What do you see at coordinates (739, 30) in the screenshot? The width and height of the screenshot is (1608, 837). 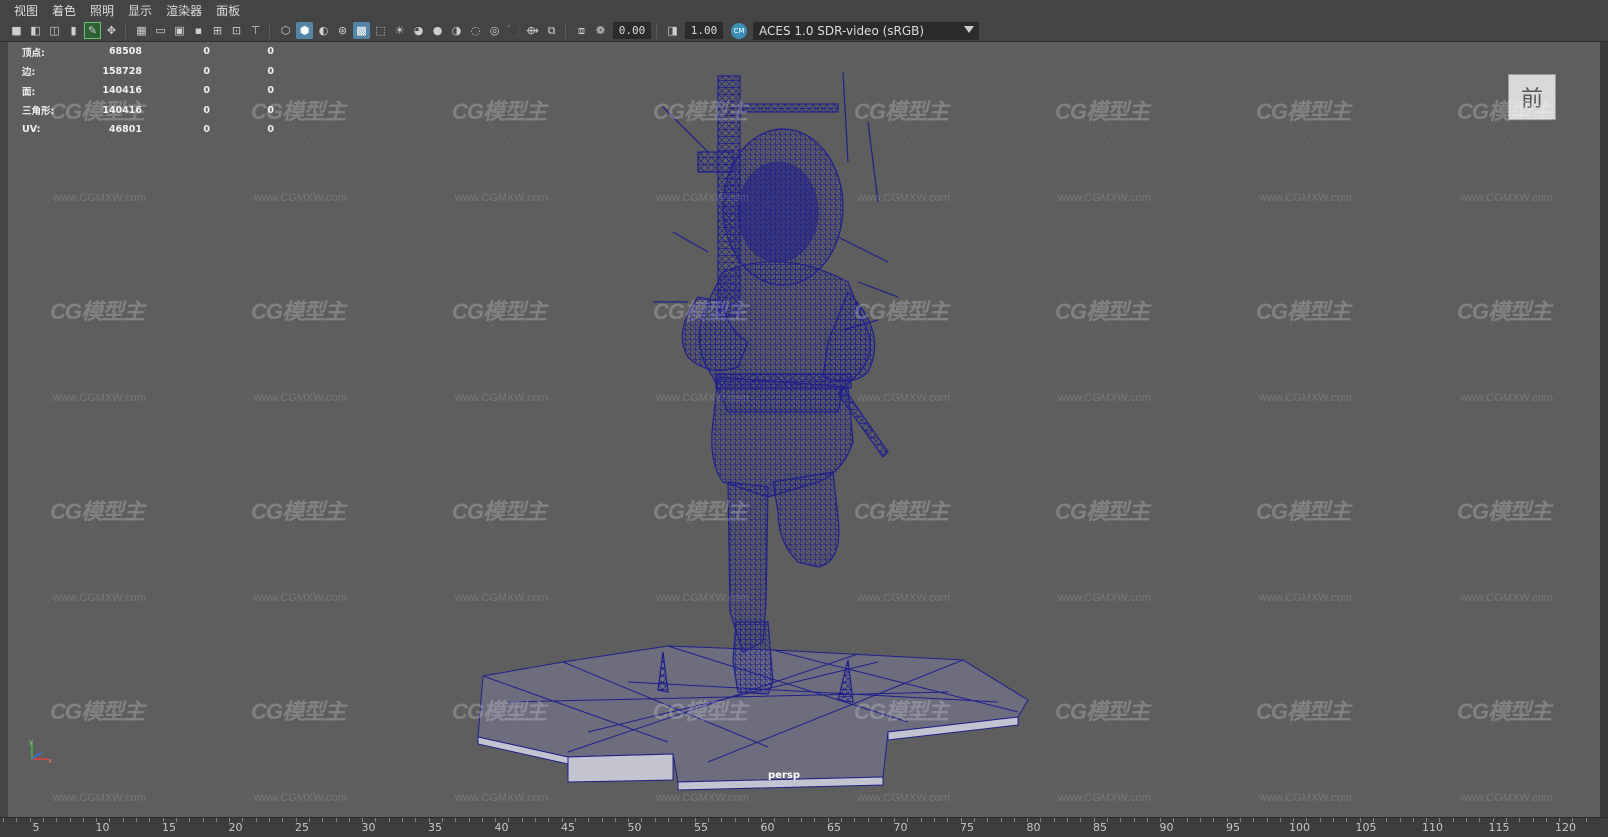 I see `color-management-icon: CM` at bounding box center [739, 30].